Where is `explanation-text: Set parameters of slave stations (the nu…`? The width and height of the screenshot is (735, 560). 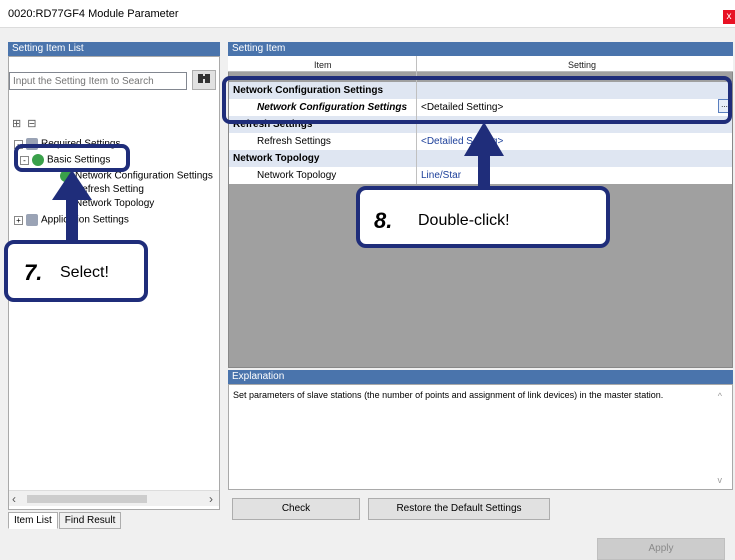
explanation-text: Set parameters of slave stations (the nu… is located at coordinates (448, 395).